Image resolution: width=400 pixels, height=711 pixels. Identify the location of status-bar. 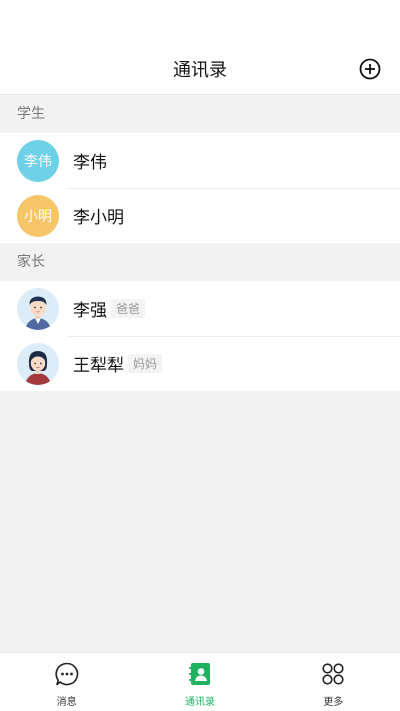
(200, 22).